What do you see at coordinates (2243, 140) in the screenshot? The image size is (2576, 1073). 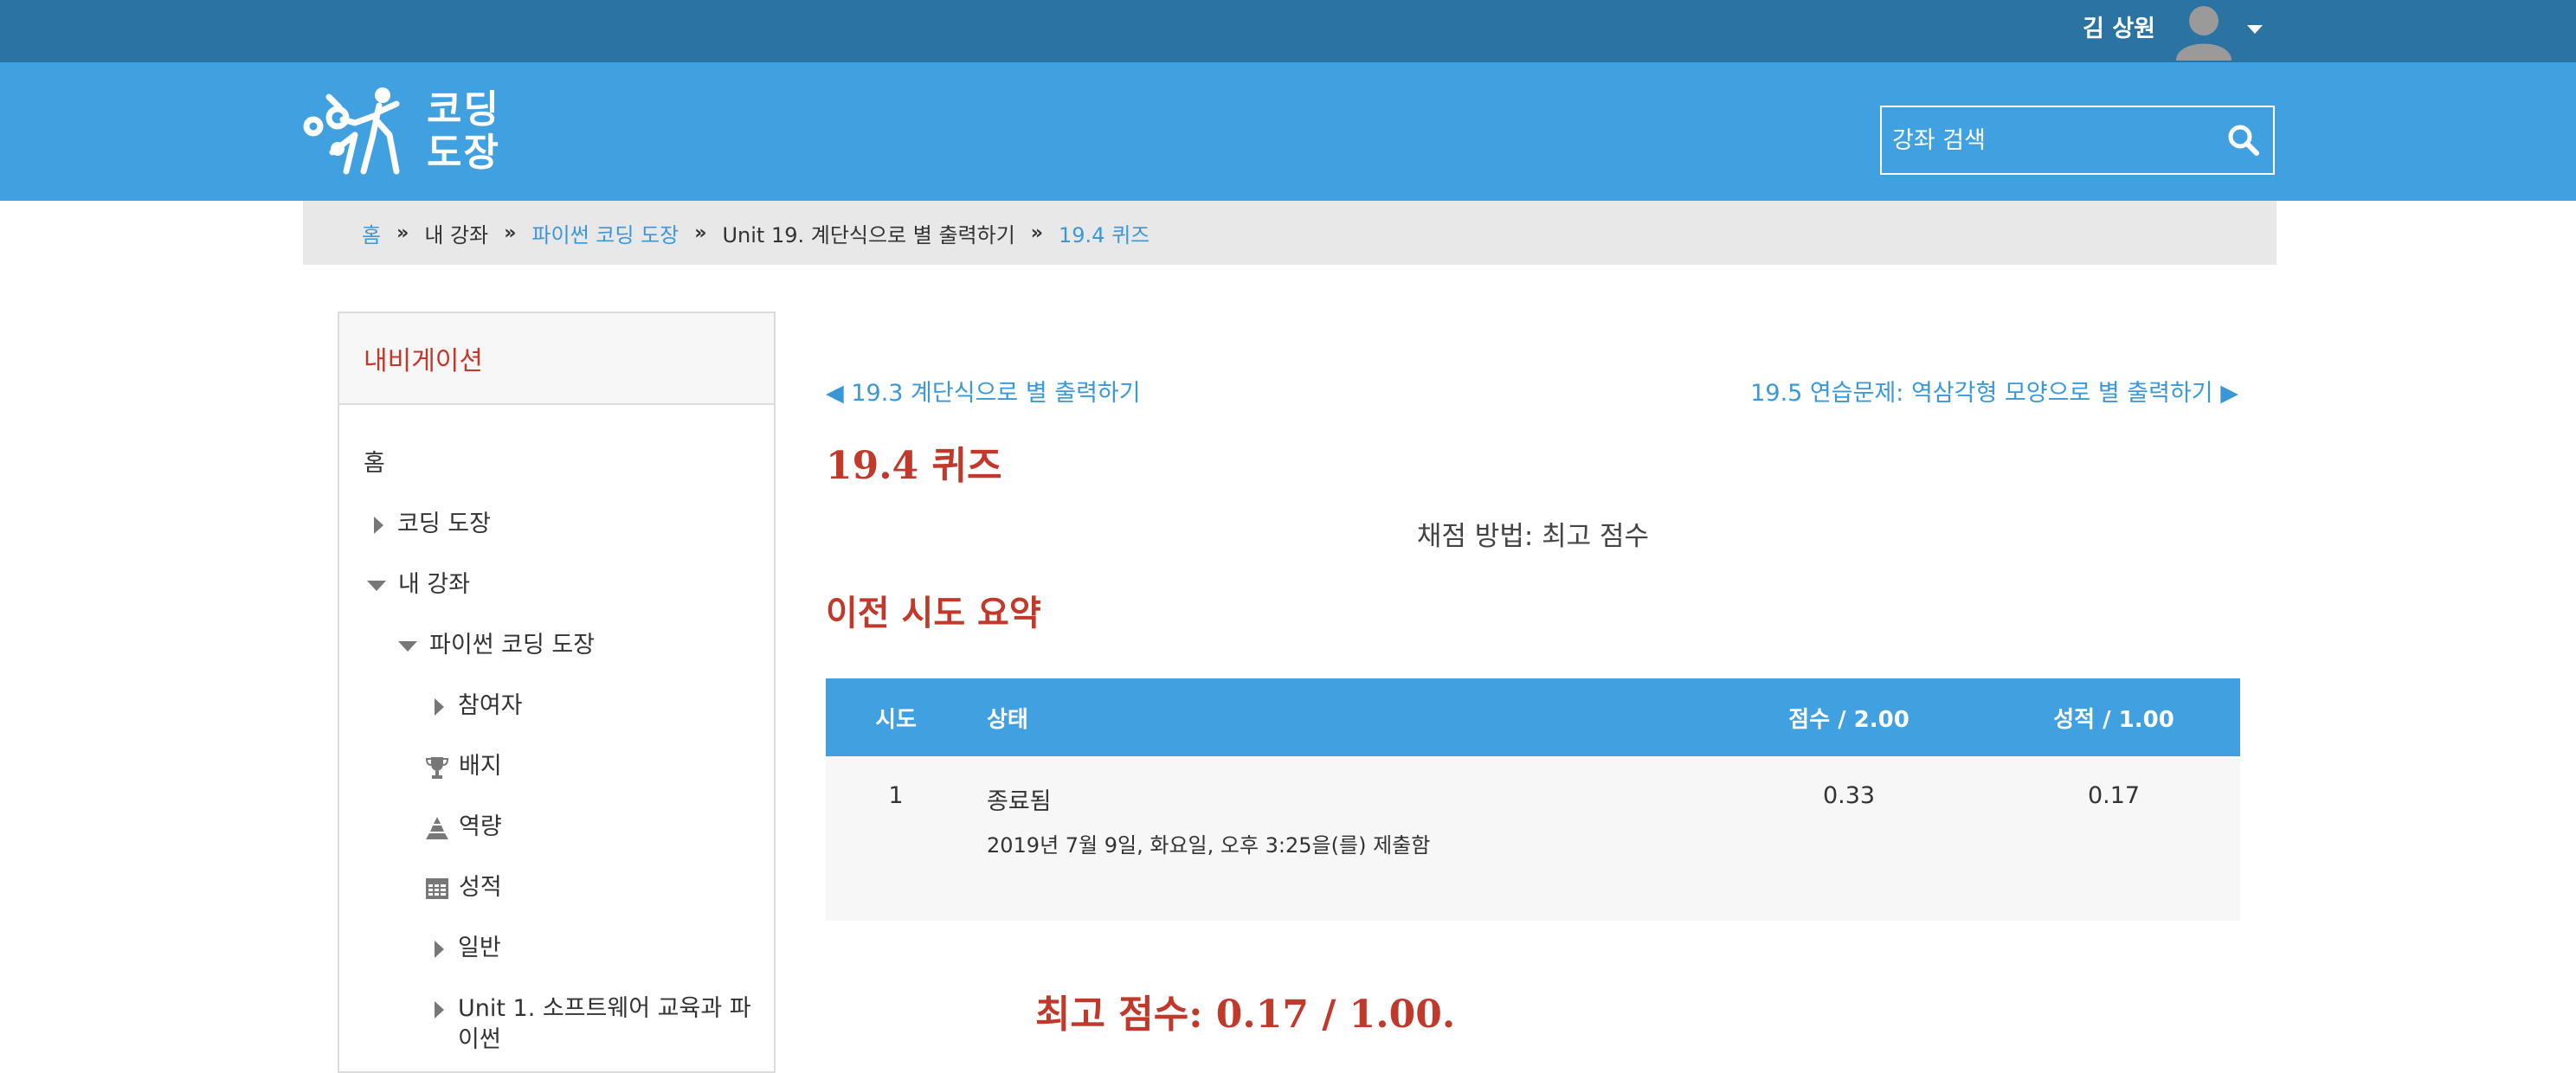 I see `search-icon` at bounding box center [2243, 140].